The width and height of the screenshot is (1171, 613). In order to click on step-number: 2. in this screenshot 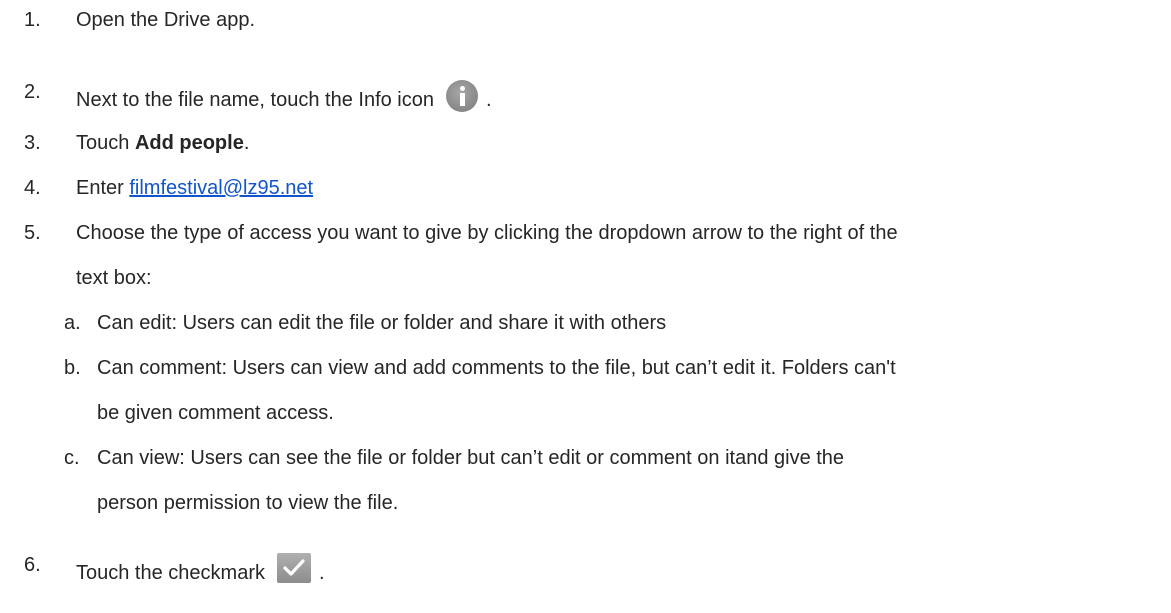, I will do `click(32, 92)`.